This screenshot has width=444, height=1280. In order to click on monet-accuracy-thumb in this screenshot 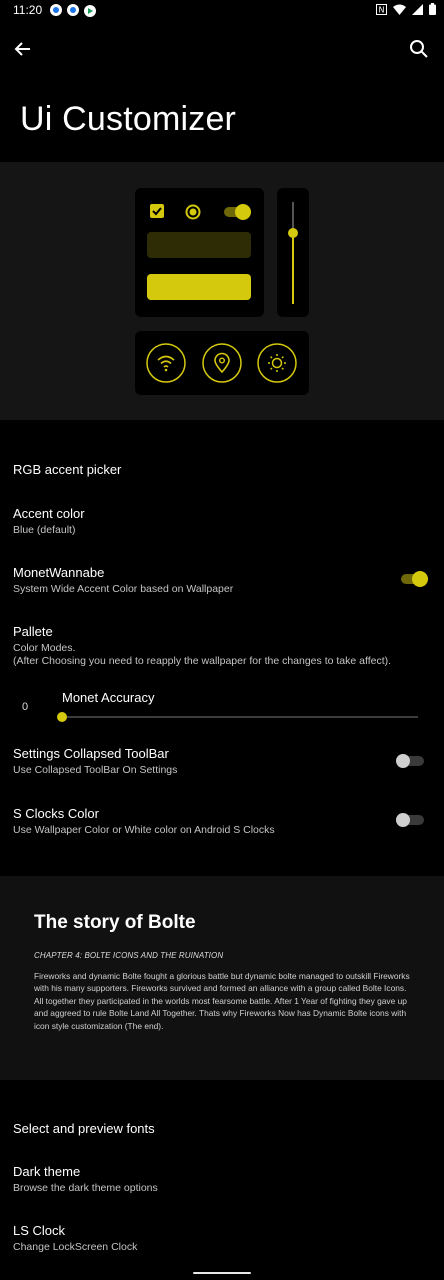, I will do `click(62, 717)`.